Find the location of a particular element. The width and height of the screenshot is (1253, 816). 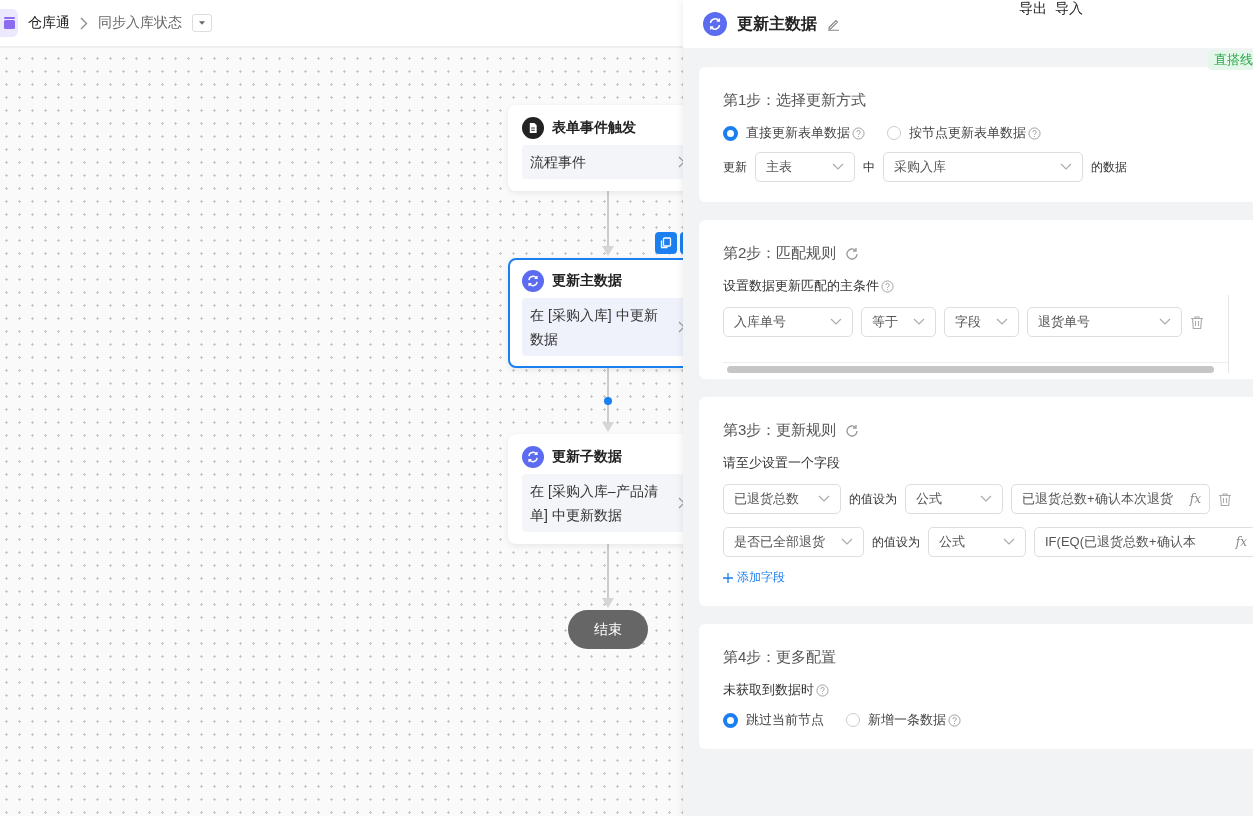

box-icon is located at coordinates (10, 23).